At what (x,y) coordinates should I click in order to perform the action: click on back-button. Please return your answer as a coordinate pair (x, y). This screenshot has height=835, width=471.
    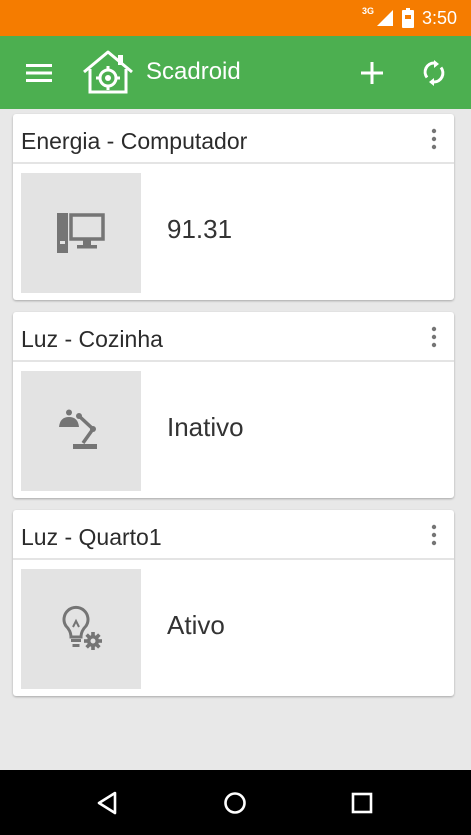
    Looking at the image, I should click on (107, 803).